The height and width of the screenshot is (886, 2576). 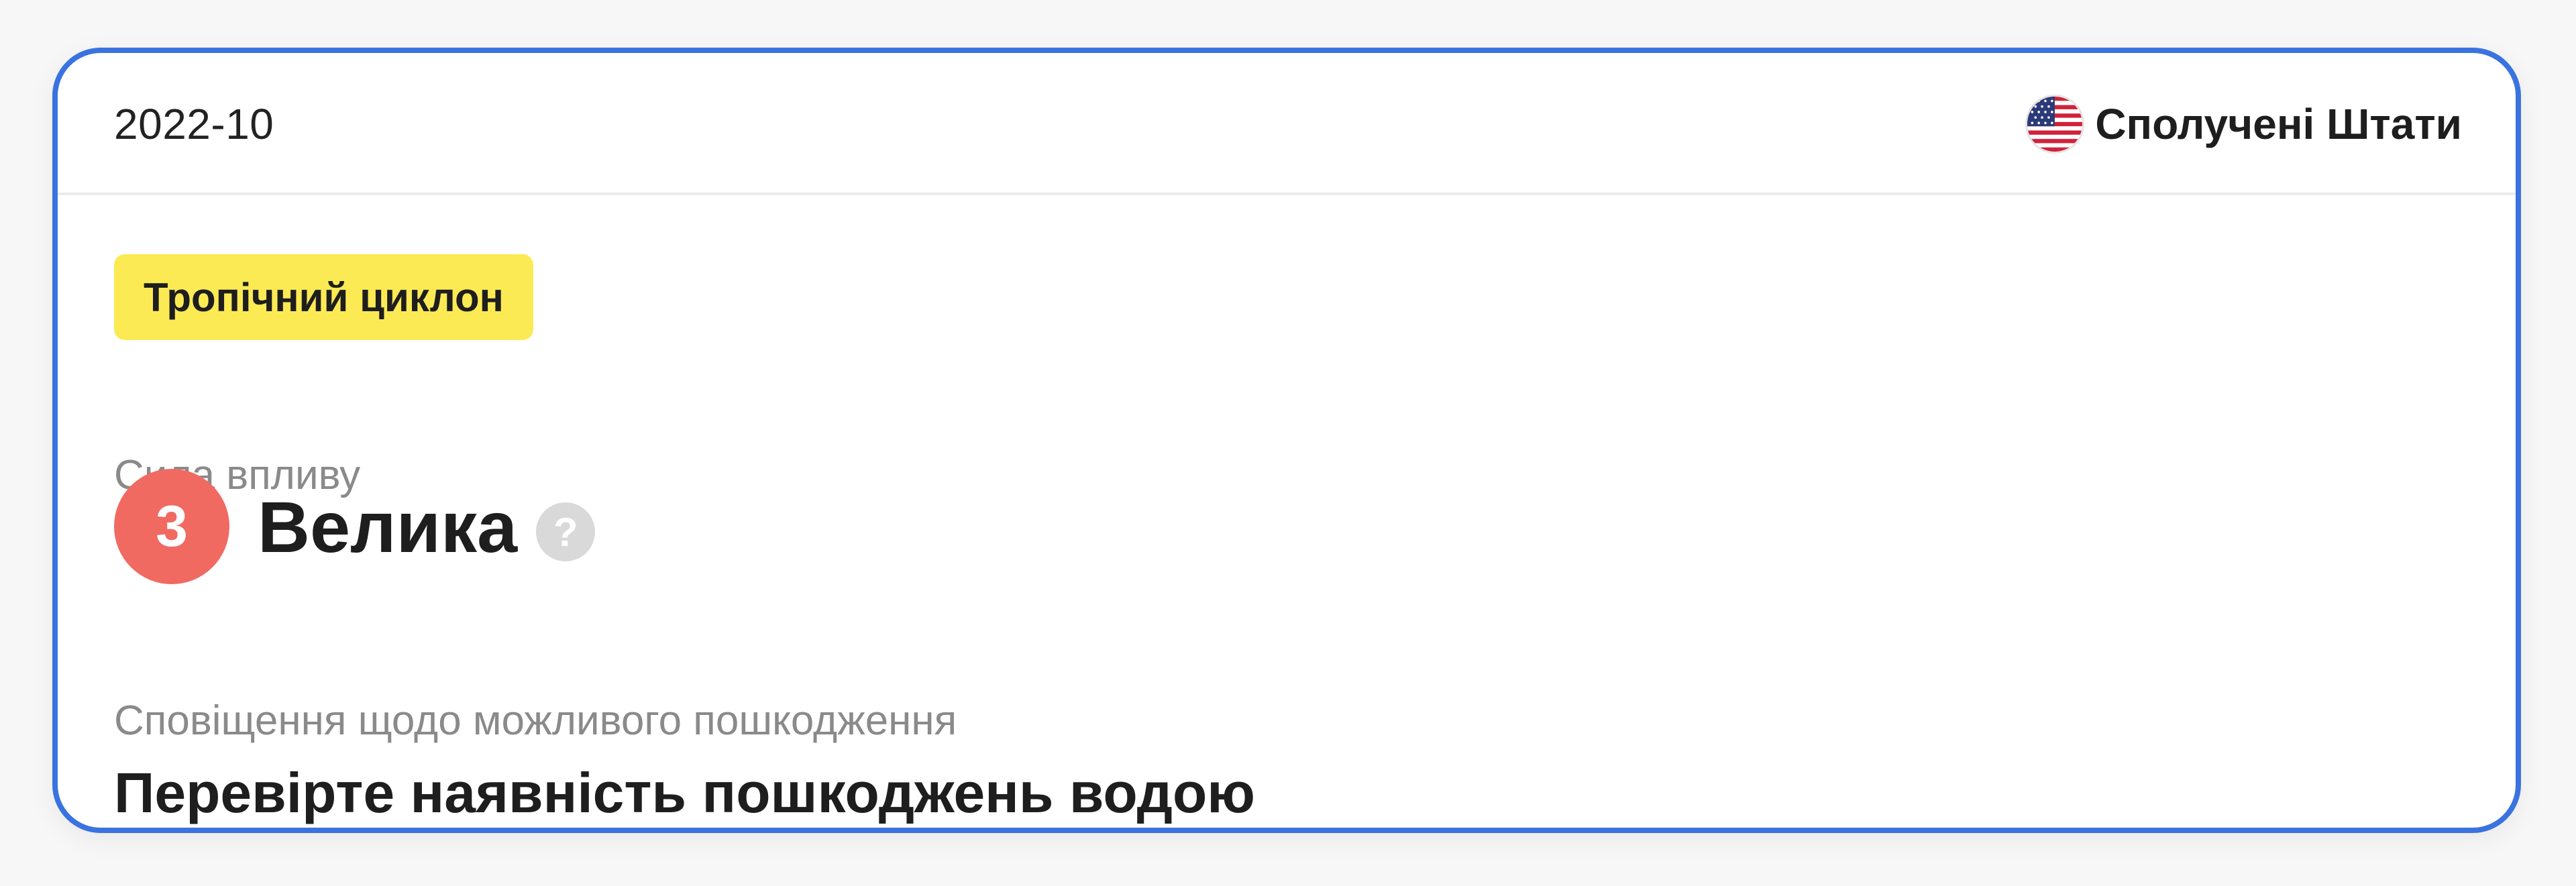 What do you see at coordinates (2055, 124) in the screenshot?
I see `us-flag-icon` at bounding box center [2055, 124].